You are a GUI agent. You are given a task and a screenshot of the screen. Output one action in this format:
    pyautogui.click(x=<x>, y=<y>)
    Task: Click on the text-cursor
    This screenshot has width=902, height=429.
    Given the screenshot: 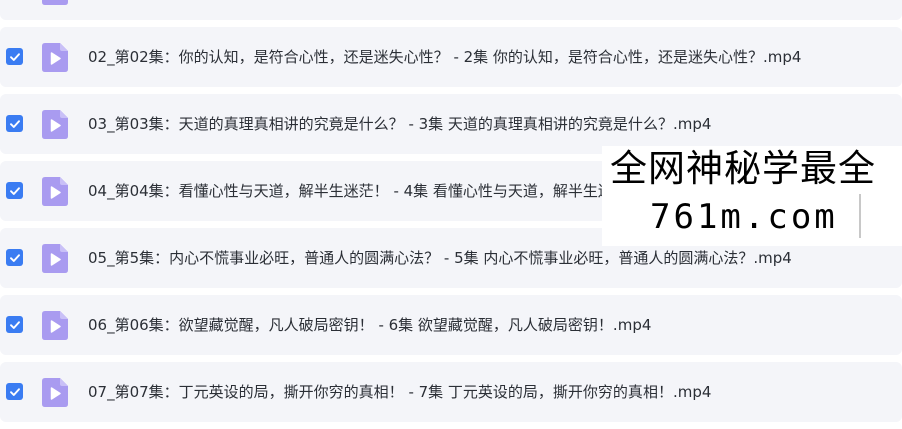 What is the action you would take?
    pyautogui.click(x=860, y=216)
    